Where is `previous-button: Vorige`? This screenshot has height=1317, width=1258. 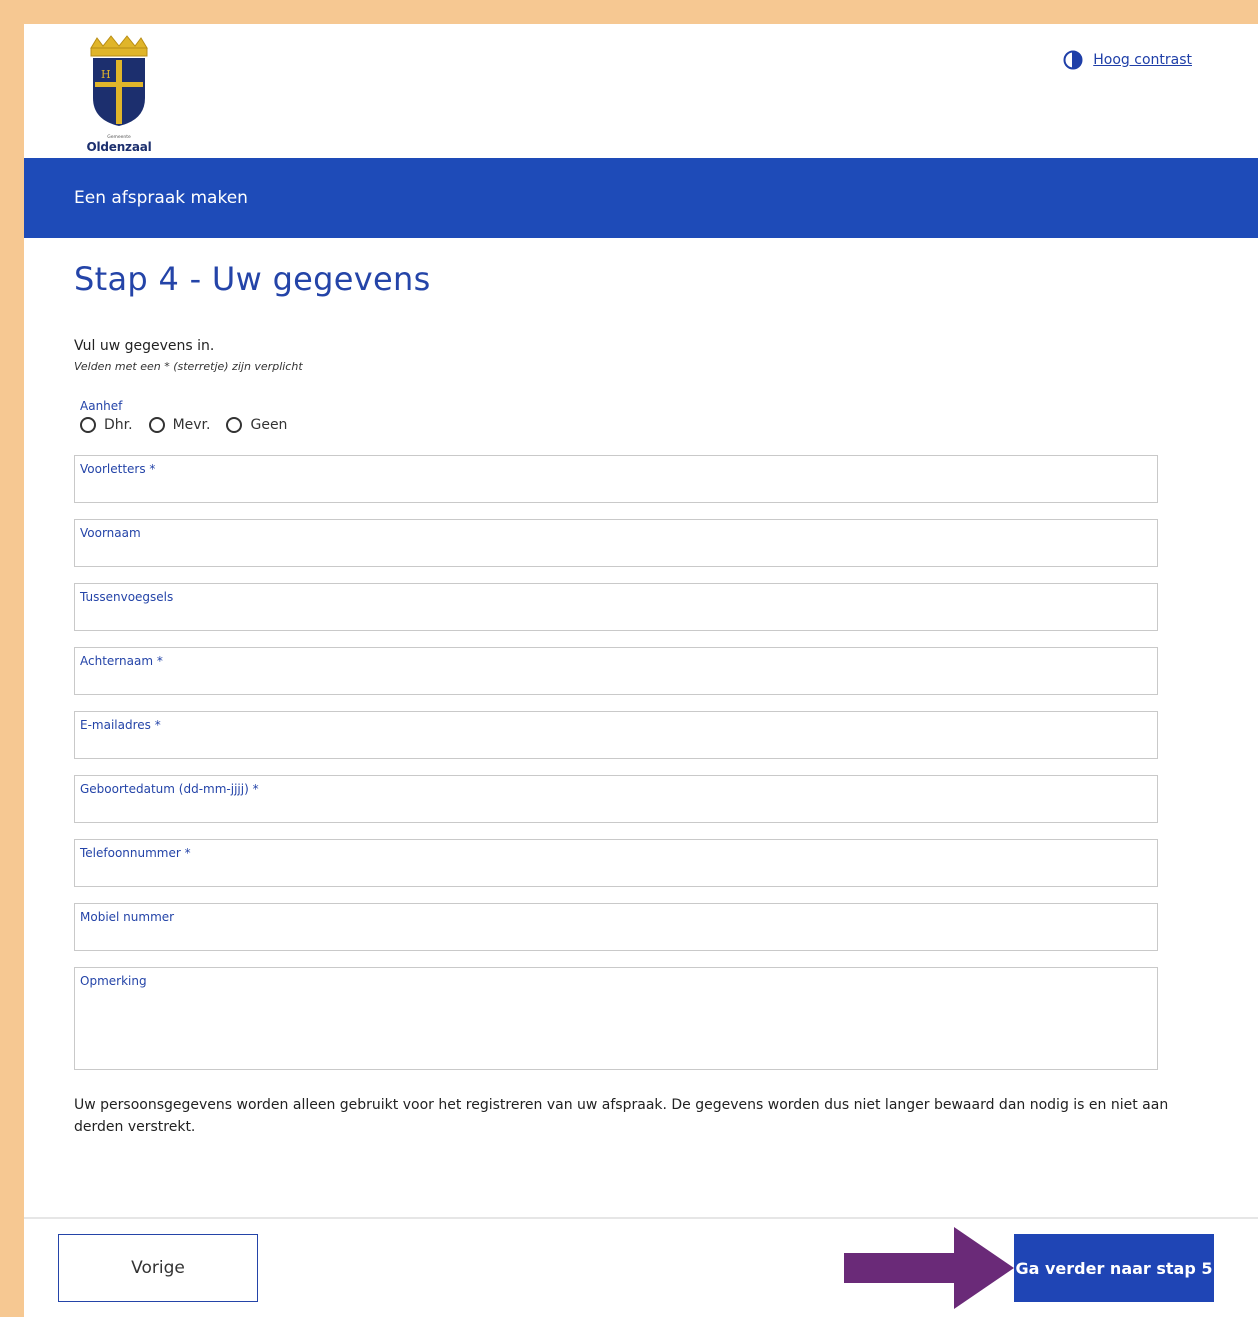 previous-button: Vorige is located at coordinates (158, 1268).